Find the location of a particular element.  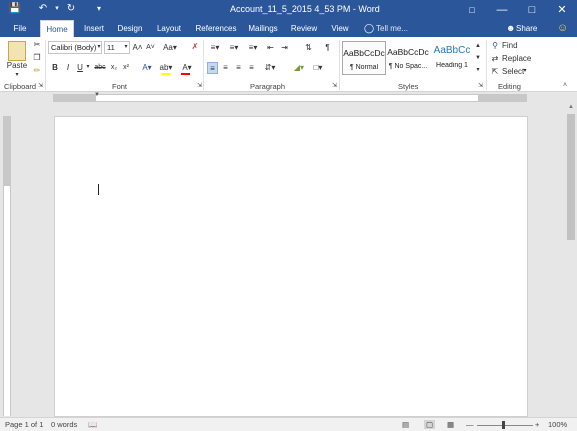

web-layout-icon: ▦ is located at coordinates (450, 424).